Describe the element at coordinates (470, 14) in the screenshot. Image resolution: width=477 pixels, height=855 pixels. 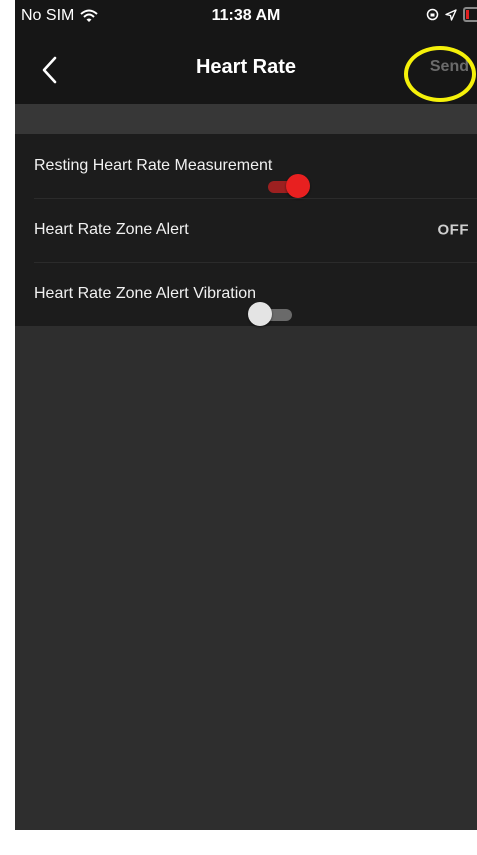
I see `battery-icon` at that location.